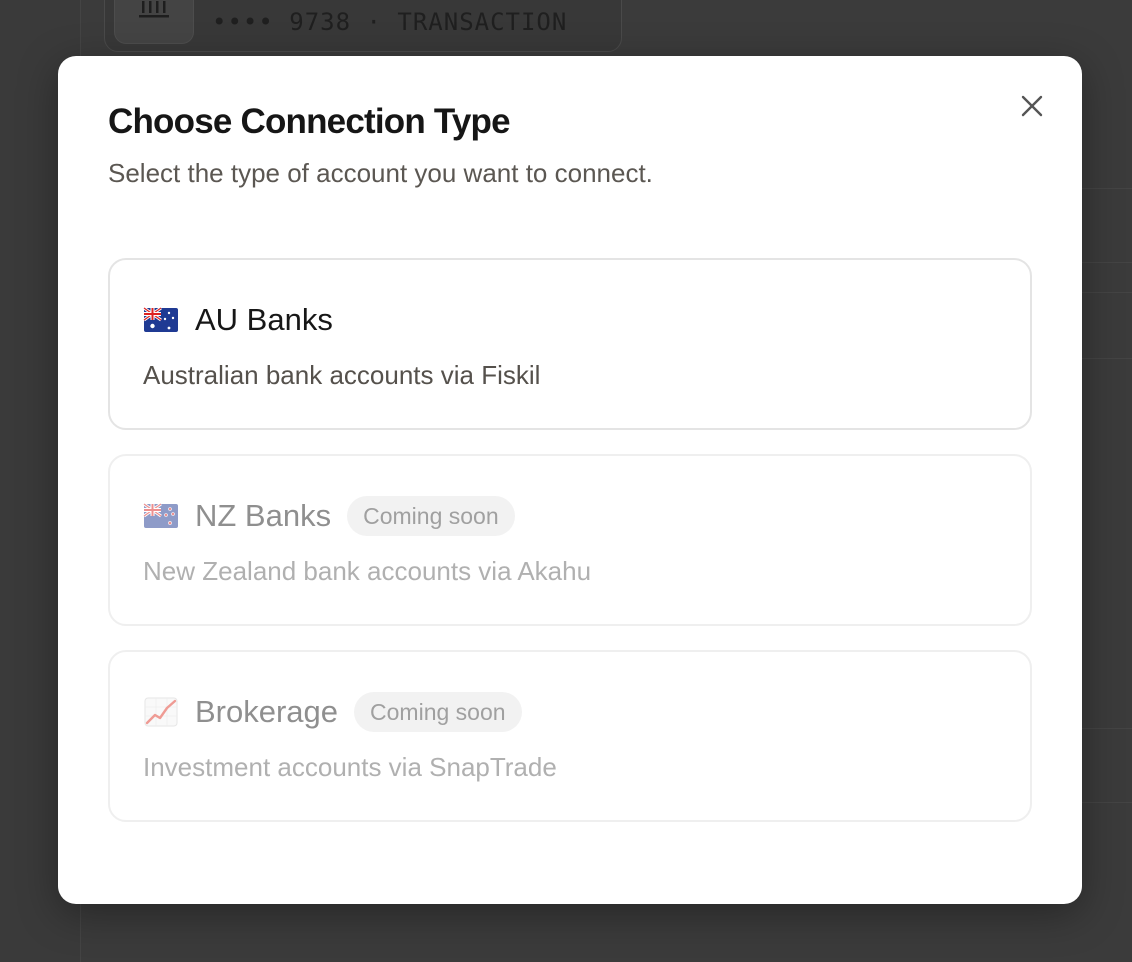 This screenshot has width=1132, height=962. What do you see at coordinates (309, 121) in the screenshot?
I see `dialog-title: Choose Connection Type` at bounding box center [309, 121].